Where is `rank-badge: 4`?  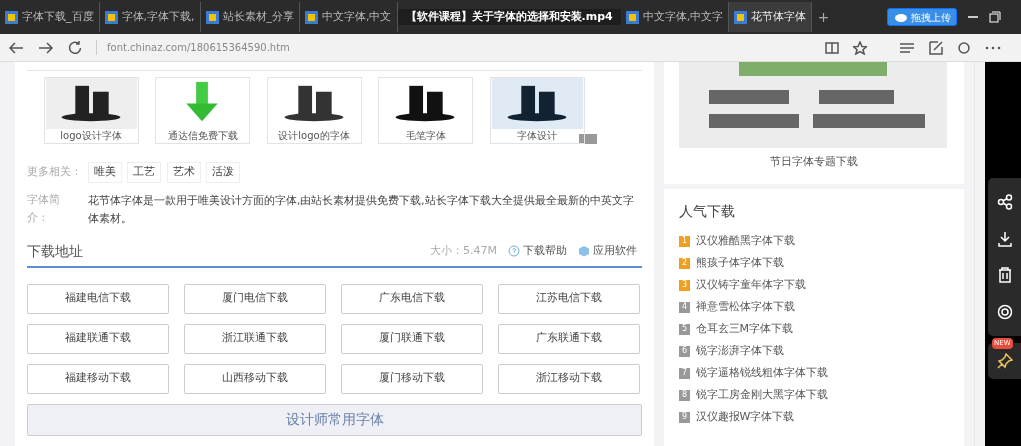
rank-badge: 4 is located at coordinates (684, 307).